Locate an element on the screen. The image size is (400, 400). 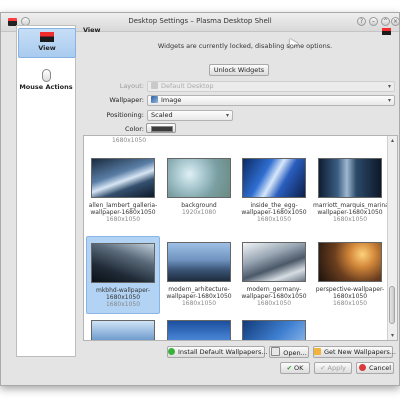
help-icon: ? is located at coordinates (361, 21).